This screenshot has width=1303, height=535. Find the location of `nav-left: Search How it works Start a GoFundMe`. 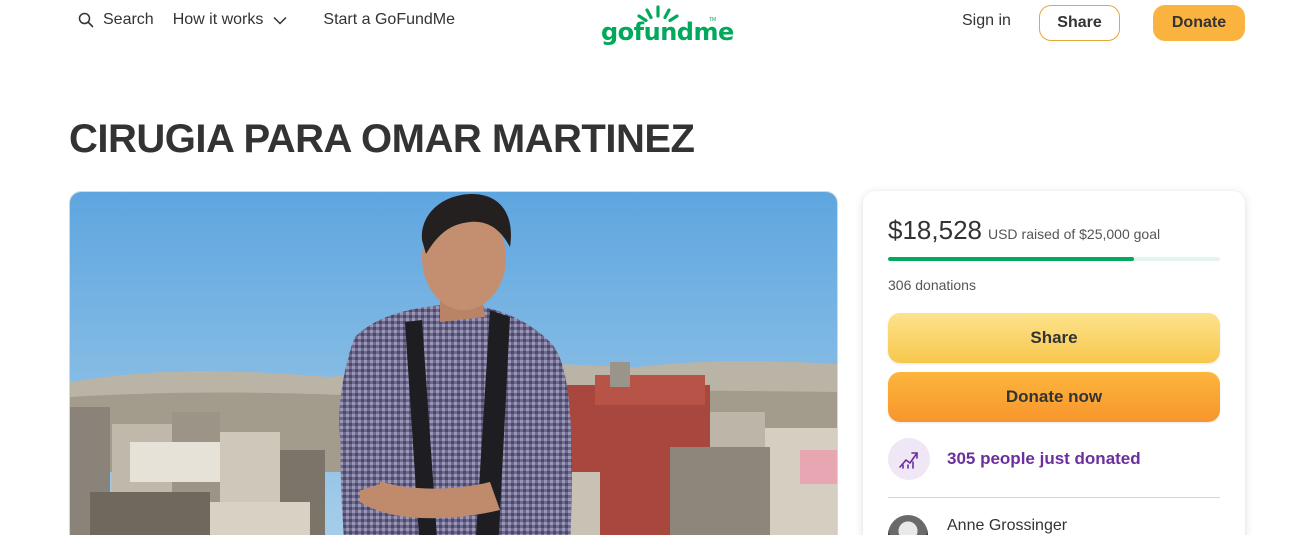

nav-left: Search How it works Start a GoFundMe is located at coordinates (266, 20).